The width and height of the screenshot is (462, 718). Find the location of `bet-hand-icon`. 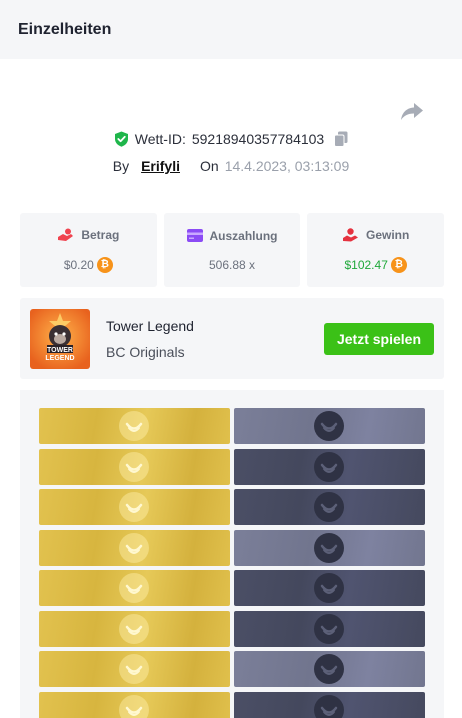

bet-hand-icon is located at coordinates (66, 234).